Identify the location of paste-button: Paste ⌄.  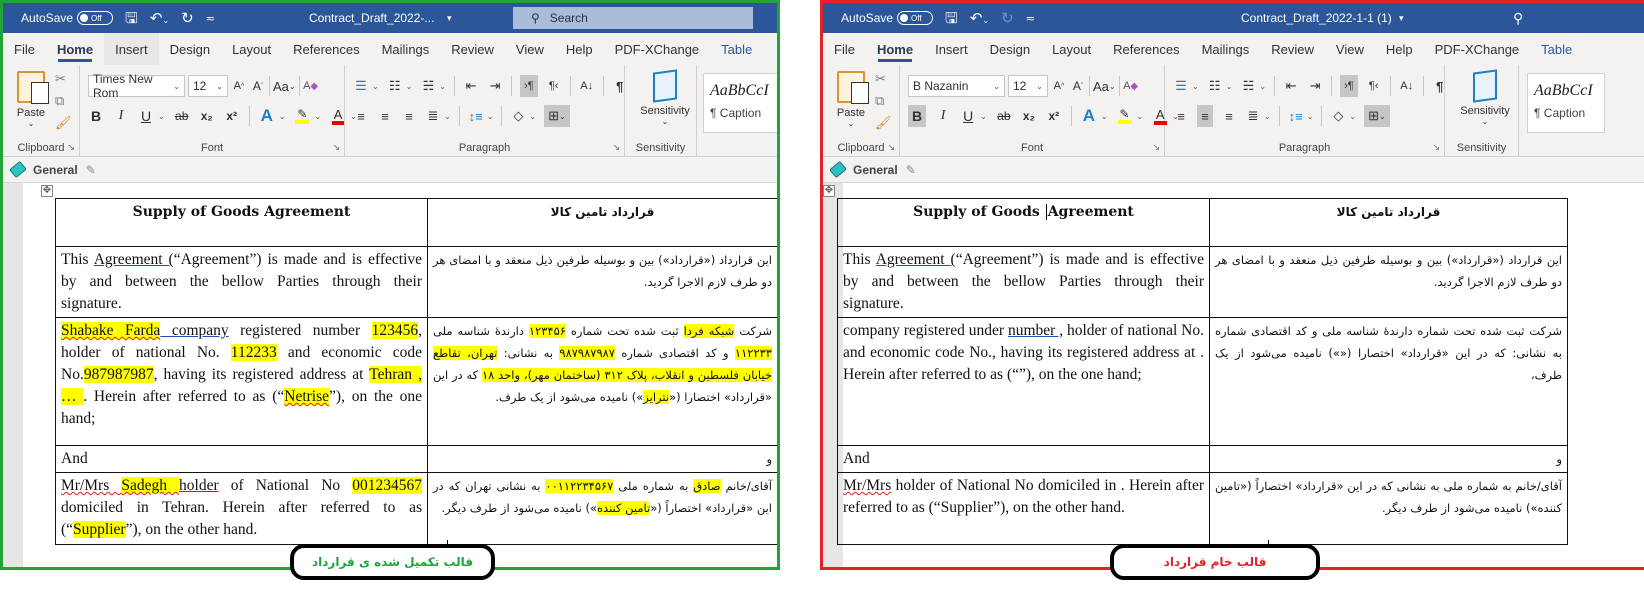
(31, 99).